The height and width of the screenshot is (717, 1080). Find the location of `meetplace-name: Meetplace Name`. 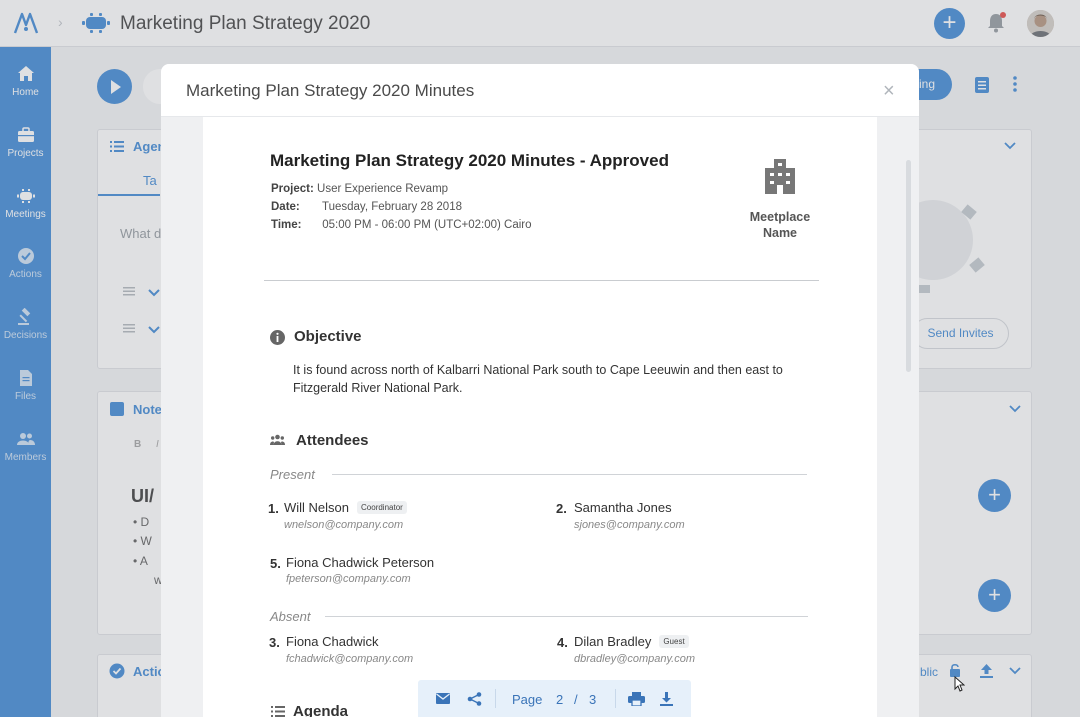

meetplace-name: Meetplace Name is located at coordinates (780, 225).